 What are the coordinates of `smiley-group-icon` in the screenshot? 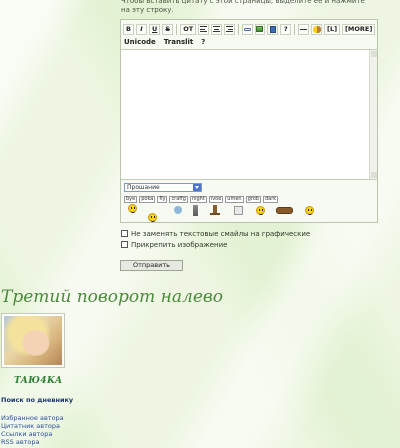 It's located at (316, 29).